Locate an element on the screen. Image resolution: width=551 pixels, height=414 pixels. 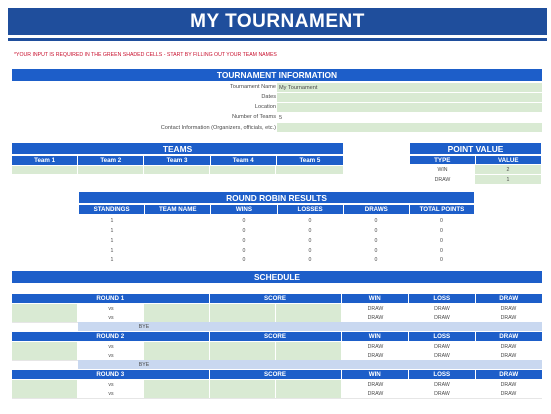
teams-header-text: TEAMS is located at coordinates (177, 148).